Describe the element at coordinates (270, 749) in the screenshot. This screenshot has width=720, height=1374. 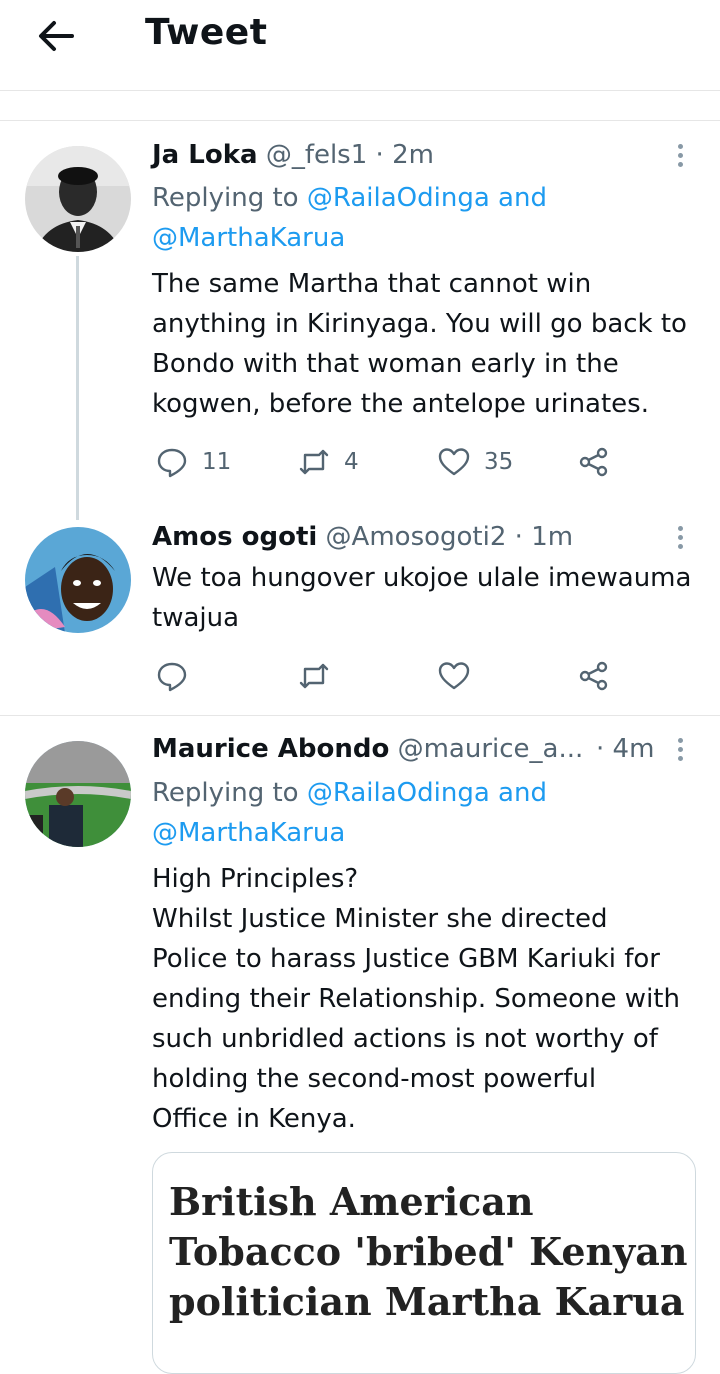
I see `author-name: Maurice Abondo` at that location.